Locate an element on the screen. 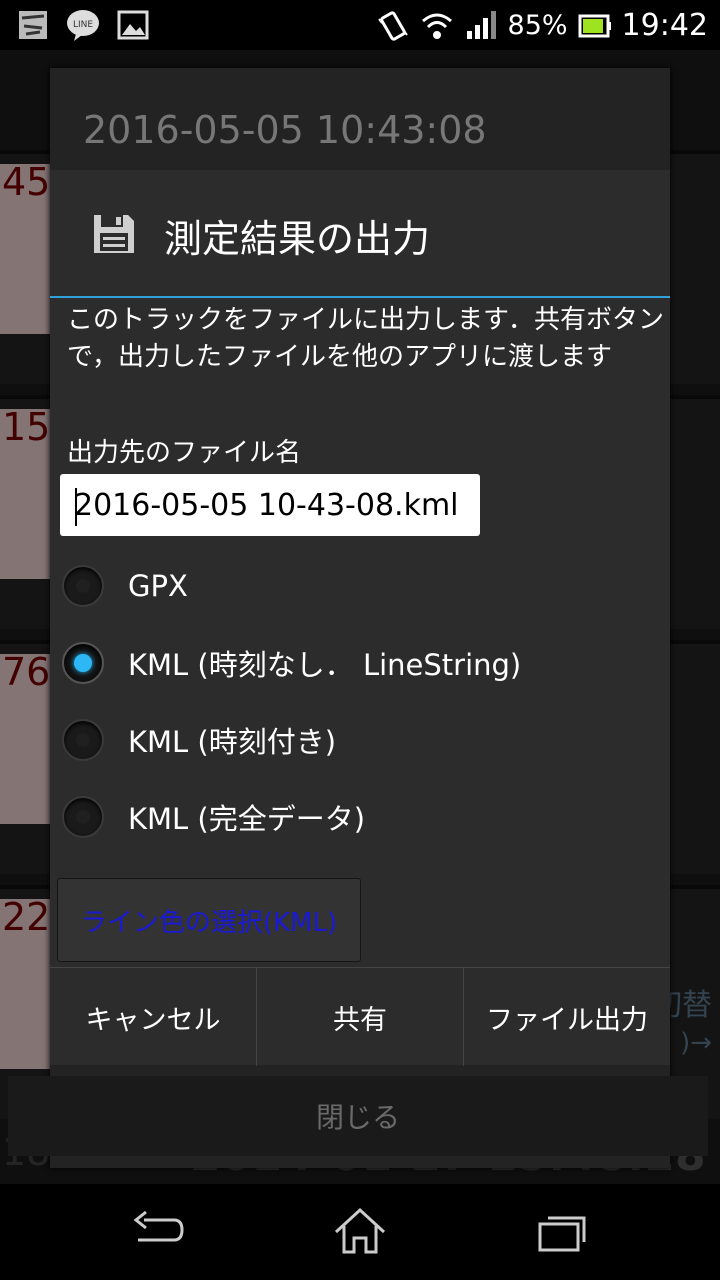 The width and height of the screenshot is (720, 1280). file-name-input is located at coordinates (270, 505).